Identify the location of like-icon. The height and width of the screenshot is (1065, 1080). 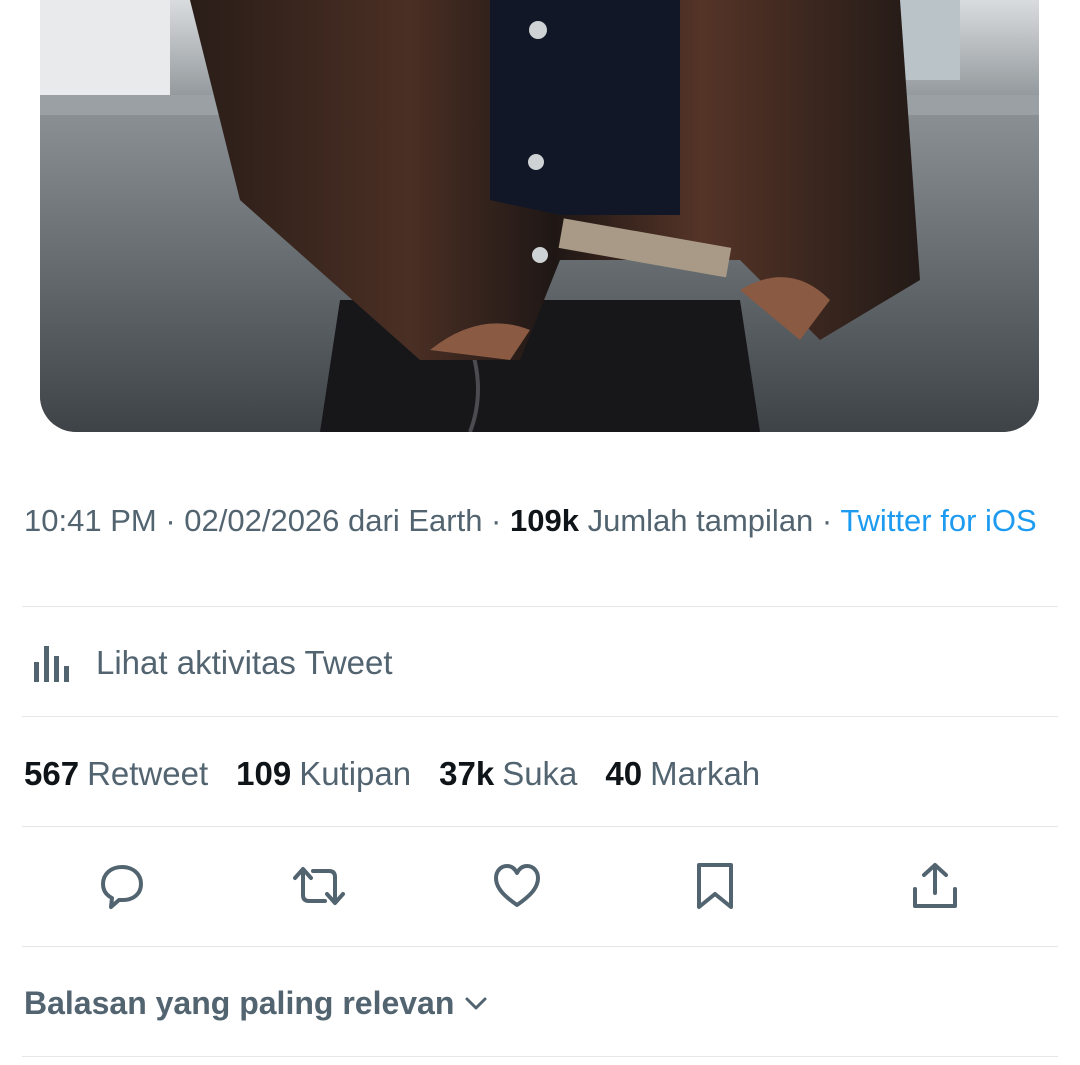
(517, 885).